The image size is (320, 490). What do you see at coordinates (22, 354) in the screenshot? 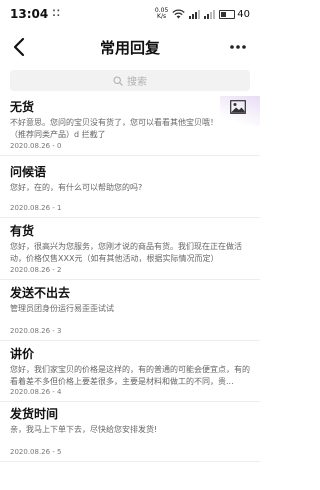
I see `reply-title: 讲价` at bounding box center [22, 354].